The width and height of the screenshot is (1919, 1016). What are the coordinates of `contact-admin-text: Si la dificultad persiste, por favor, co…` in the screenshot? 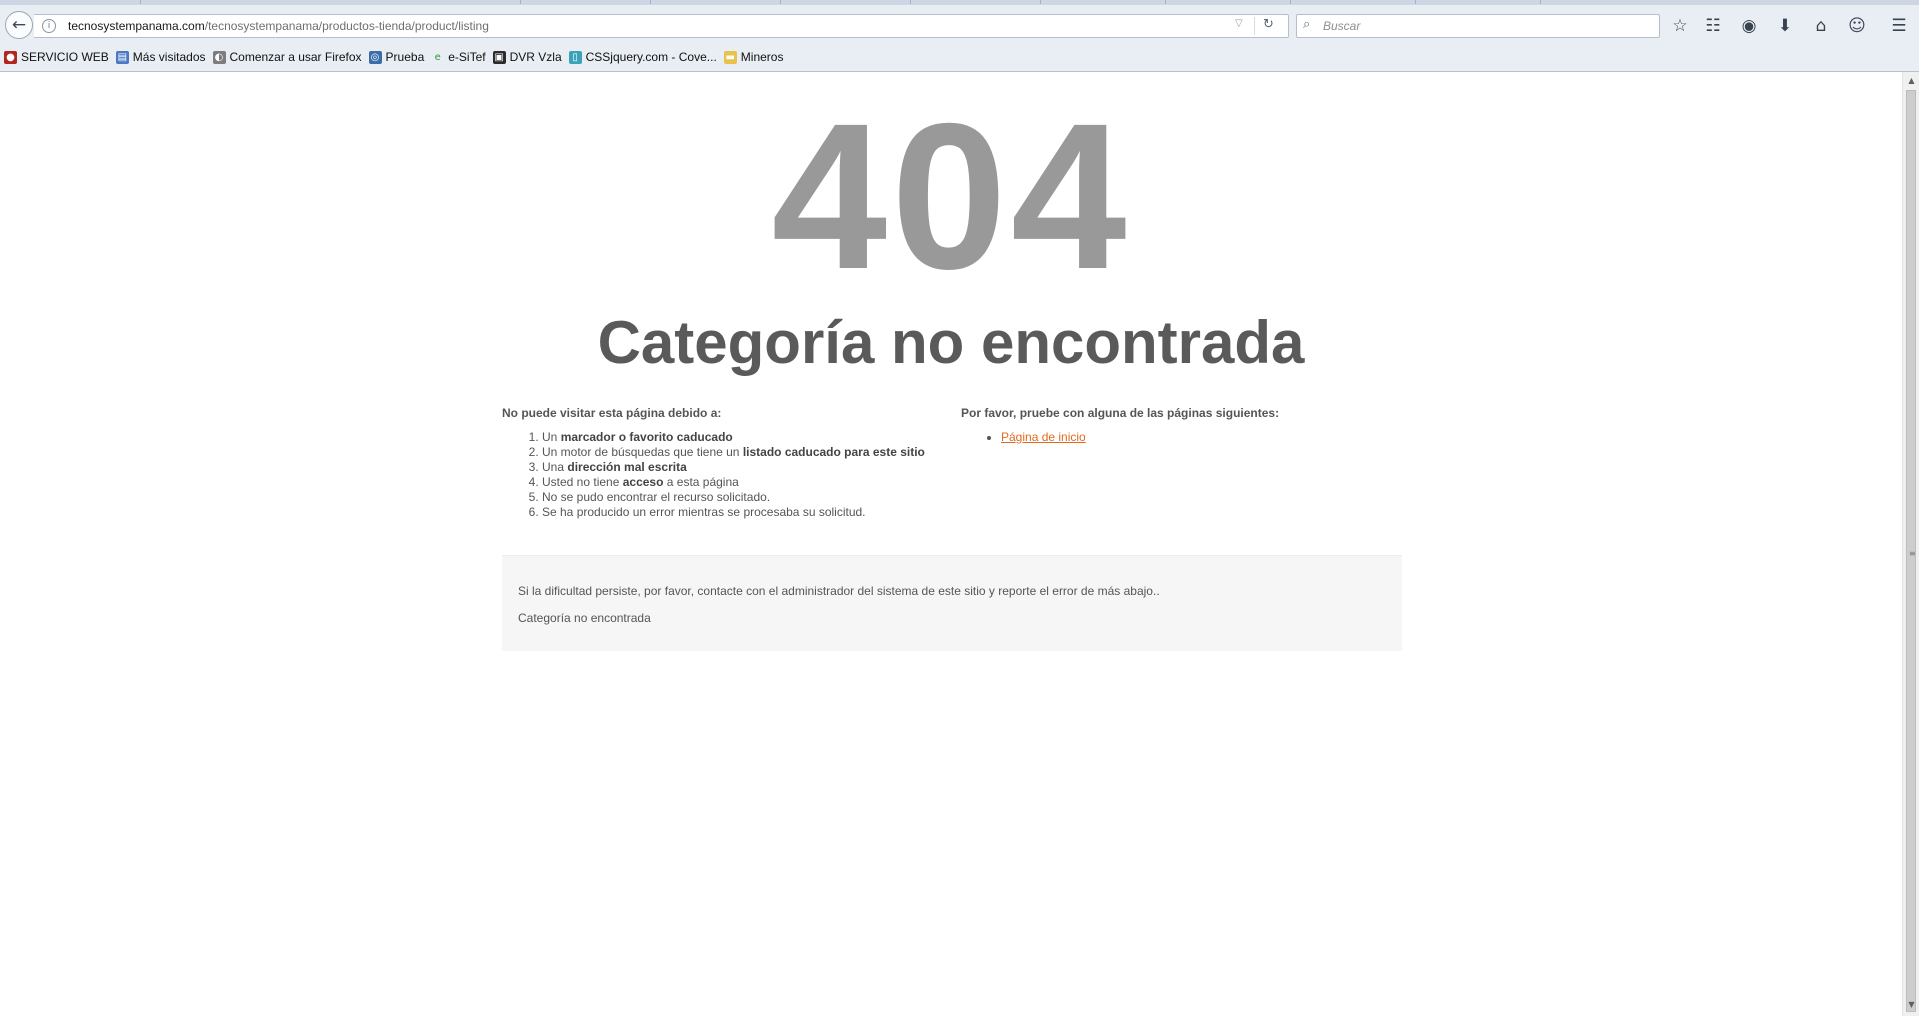 It's located at (839, 591).